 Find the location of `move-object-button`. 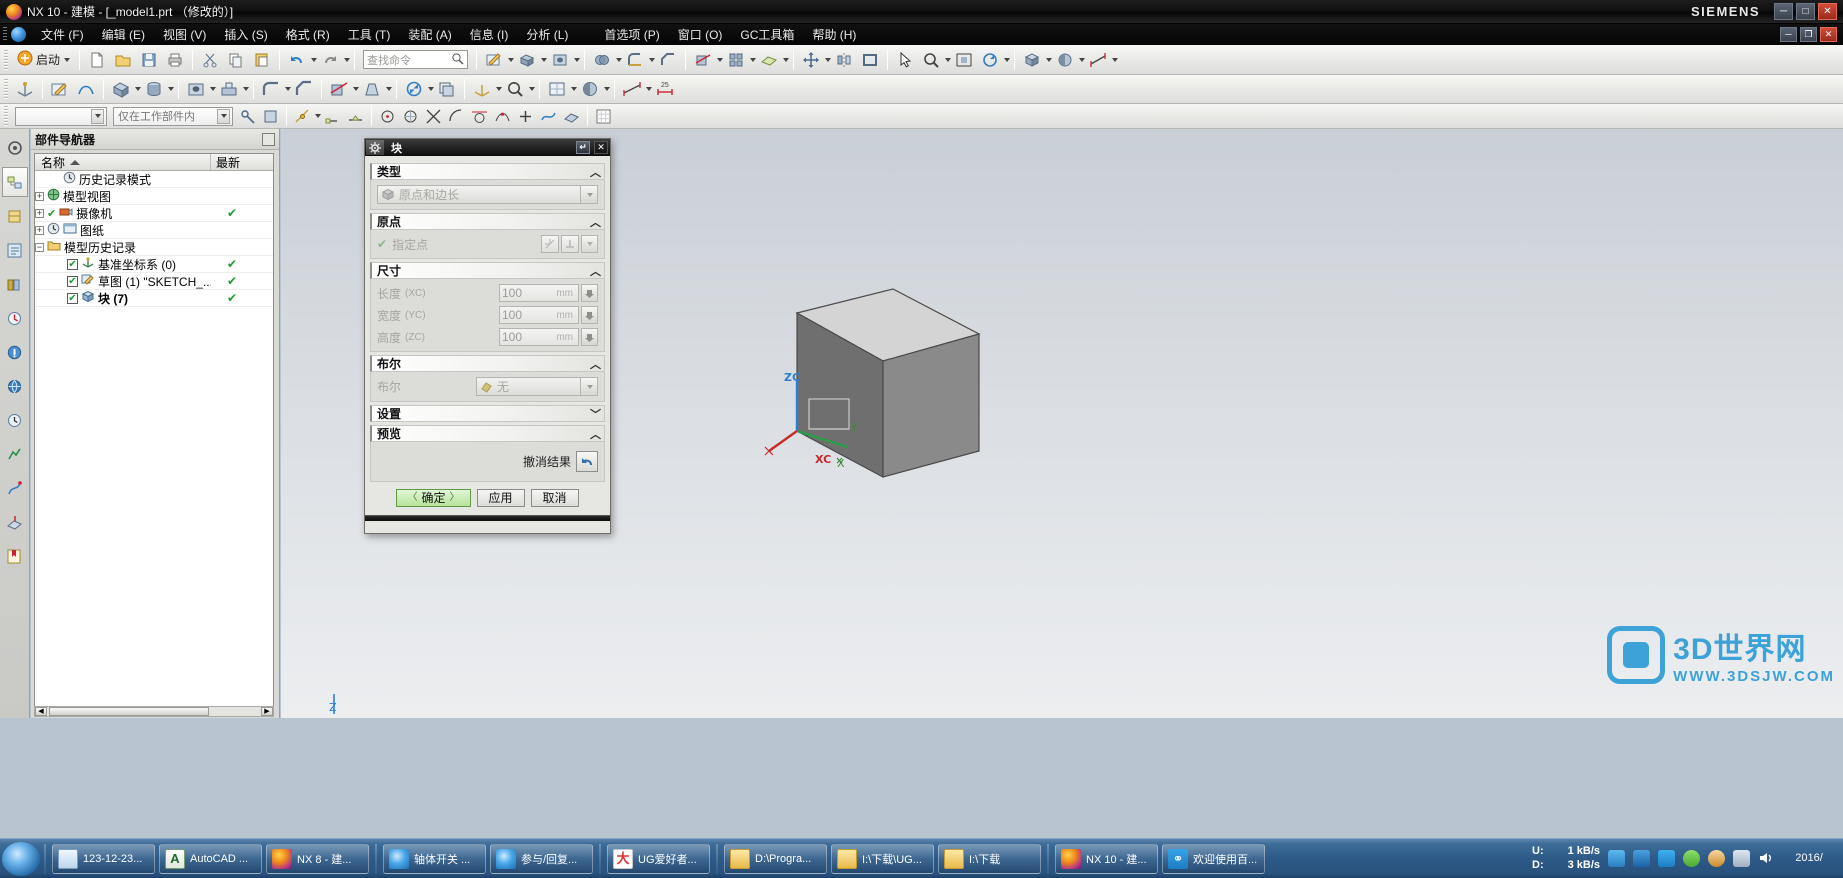

move-object-button is located at coordinates (811, 59).